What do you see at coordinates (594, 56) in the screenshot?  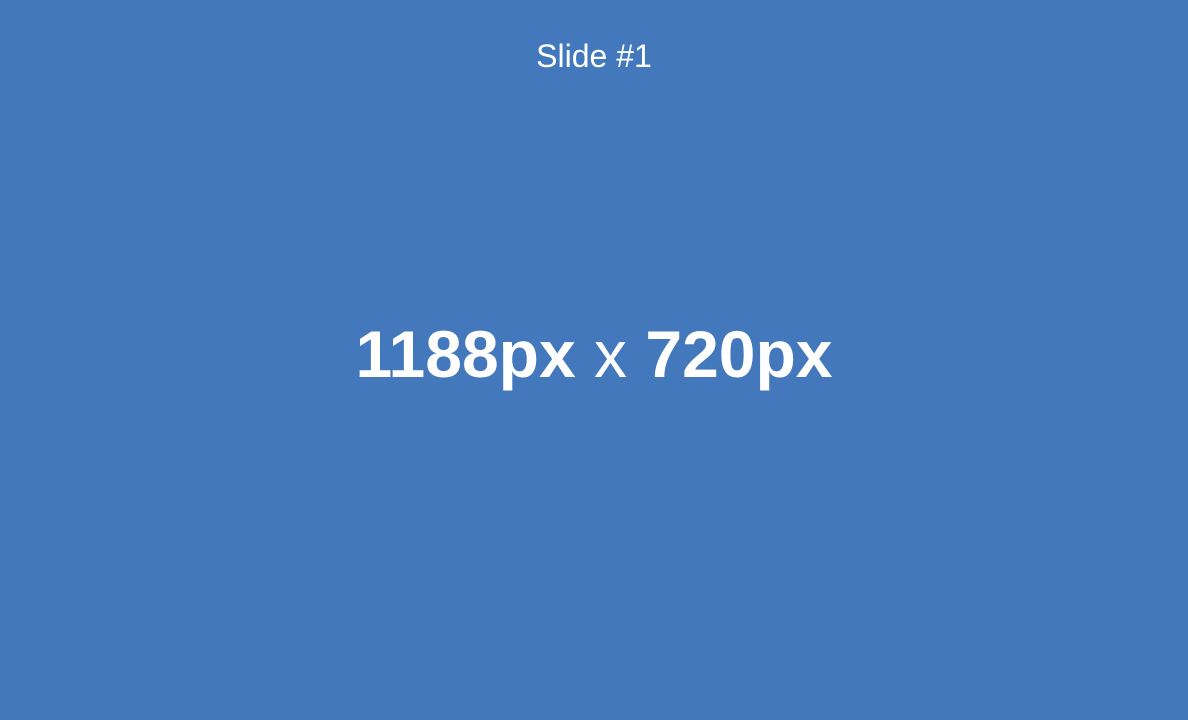 I see `slide-label: Slide #1` at bounding box center [594, 56].